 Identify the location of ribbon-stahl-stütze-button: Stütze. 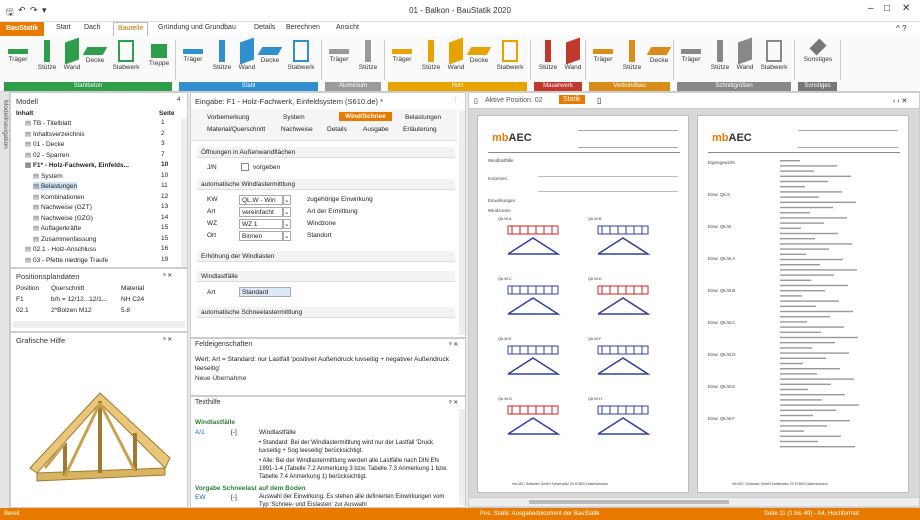
(222, 55).